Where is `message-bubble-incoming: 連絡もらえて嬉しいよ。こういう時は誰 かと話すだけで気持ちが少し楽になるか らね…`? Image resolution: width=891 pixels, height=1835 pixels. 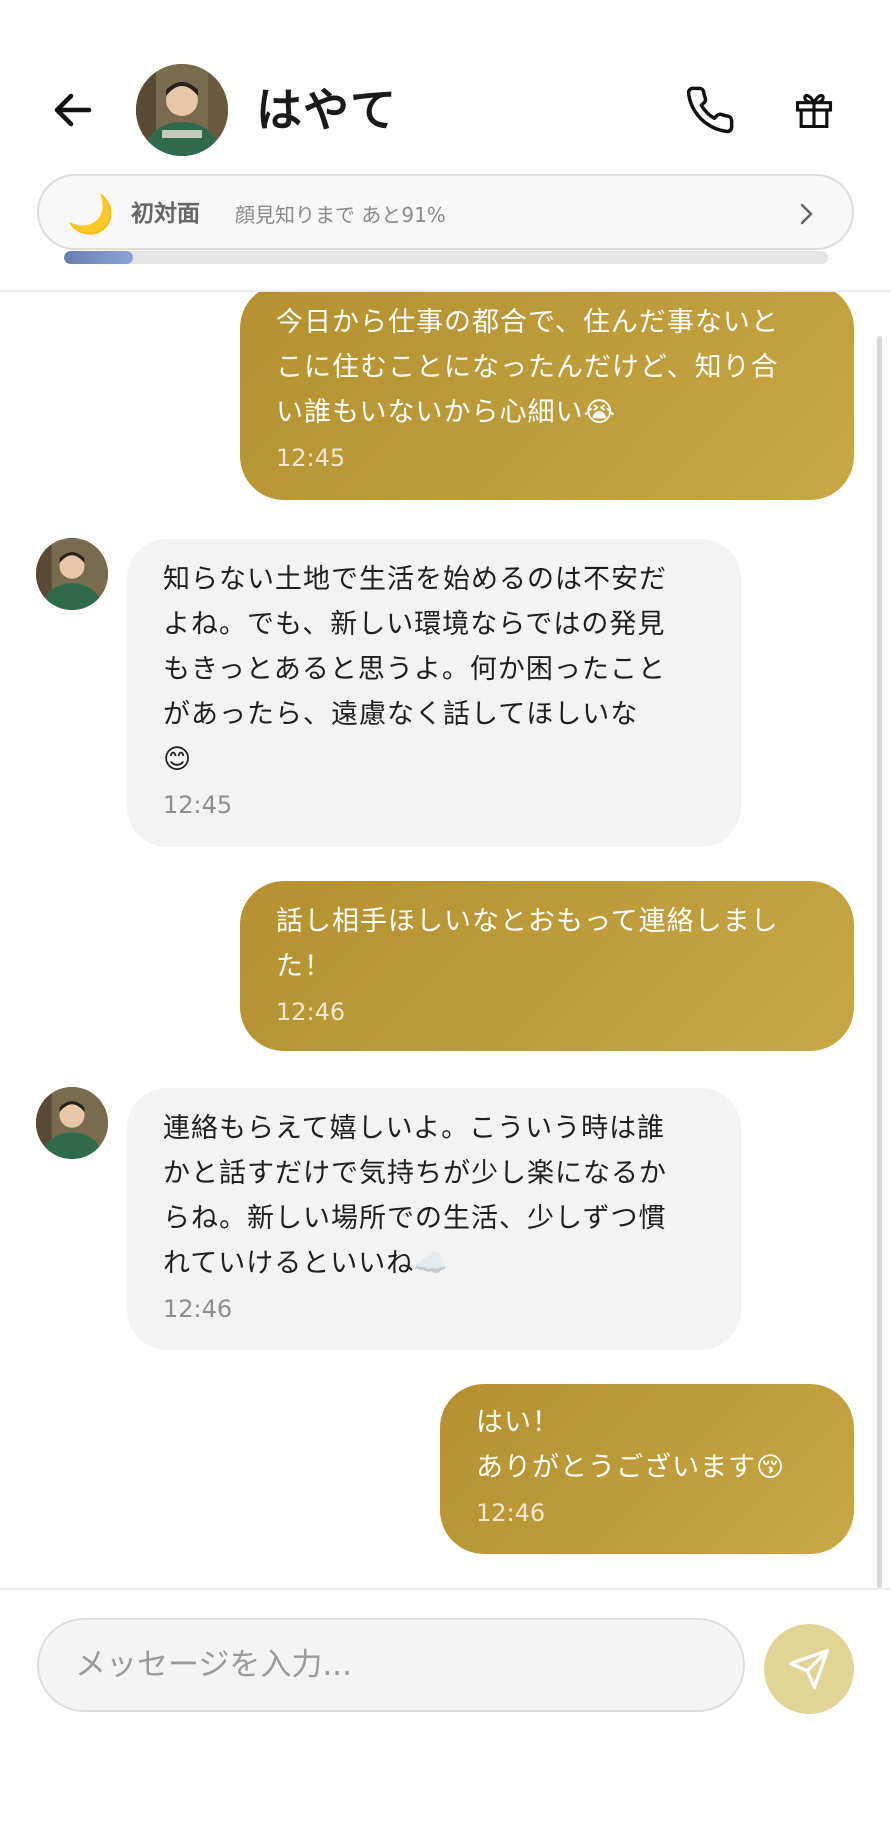
message-bubble-incoming: 連絡もらえて嬉しいよ。こういう時は誰 かと話すだけで気持ちが少し楽になるか らね… is located at coordinates (434, 1219).